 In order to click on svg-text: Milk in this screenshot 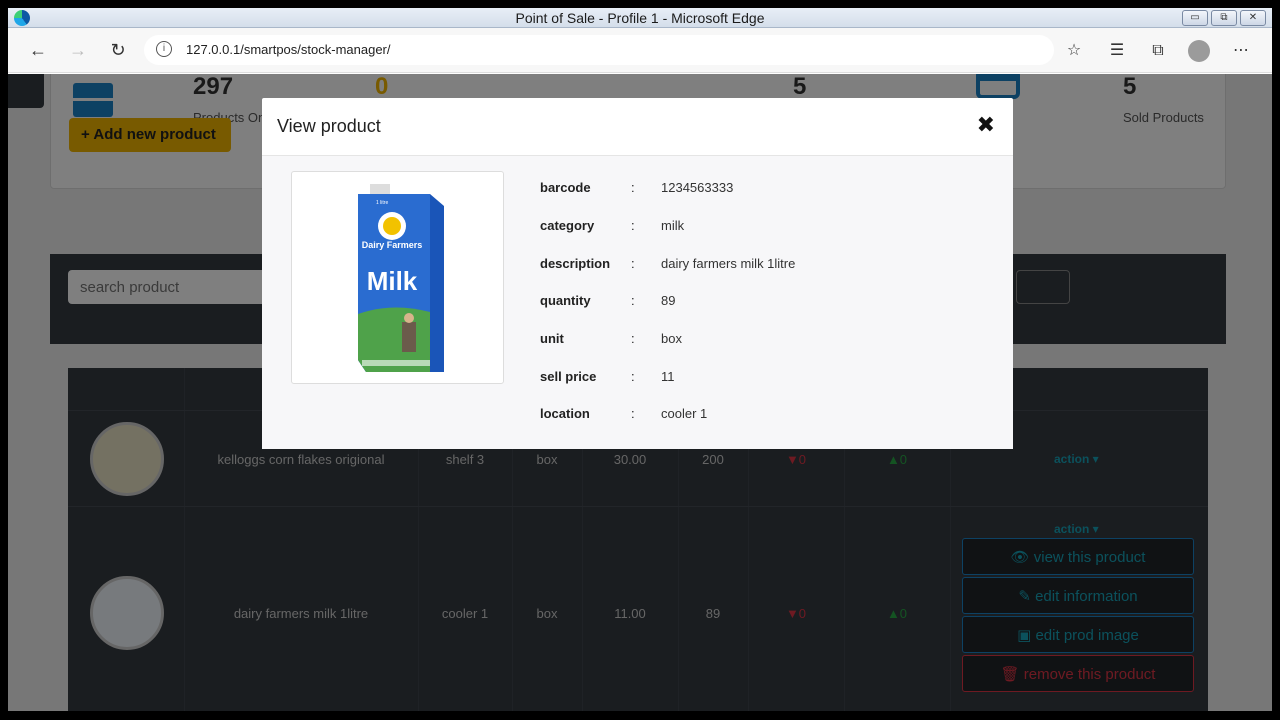, I will do `click(392, 281)`.